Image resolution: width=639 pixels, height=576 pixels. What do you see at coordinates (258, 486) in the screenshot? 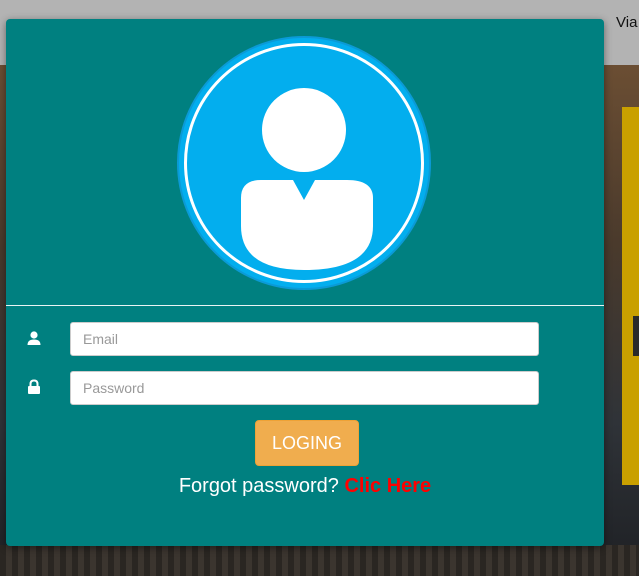
I see `forgot-password-text: Forgot password?` at bounding box center [258, 486].